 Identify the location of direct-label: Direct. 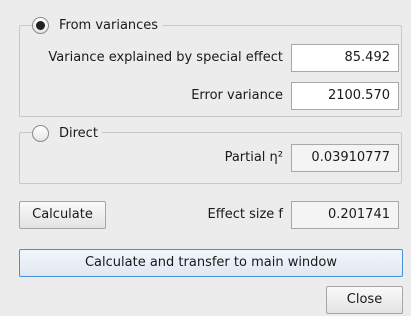
(78, 133).